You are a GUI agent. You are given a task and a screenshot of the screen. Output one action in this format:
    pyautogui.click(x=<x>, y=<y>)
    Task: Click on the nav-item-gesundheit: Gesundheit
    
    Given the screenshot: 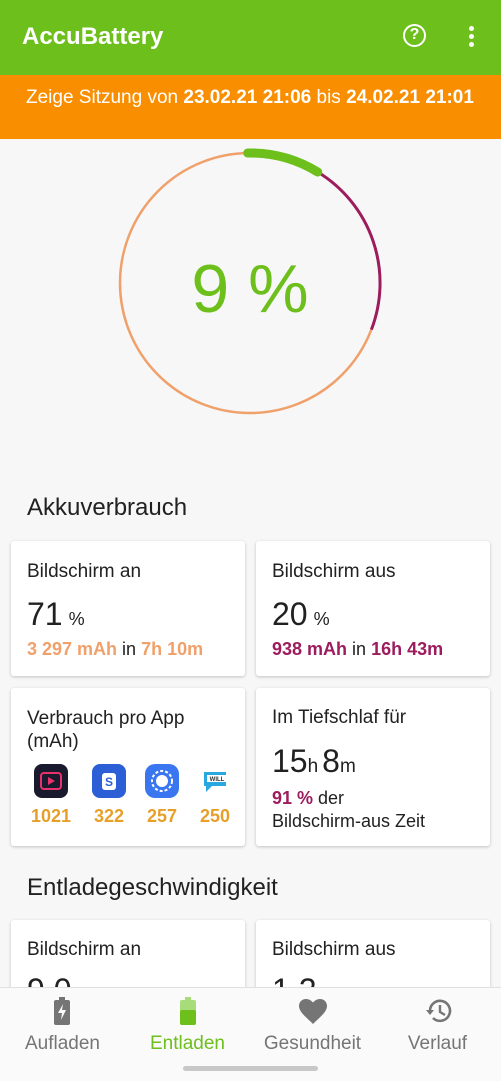 What is the action you would take?
    pyautogui.click(x=312, y=1028)
    